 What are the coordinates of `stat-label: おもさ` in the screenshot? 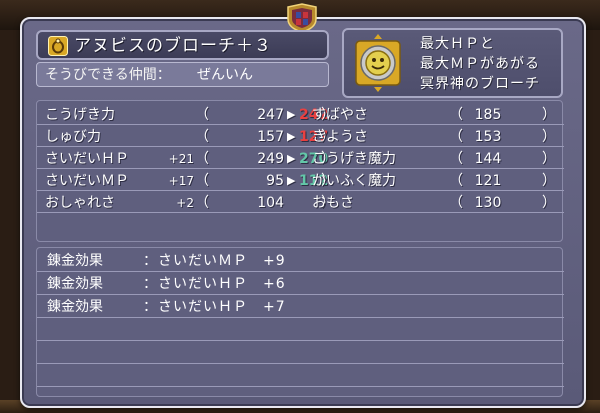 It's located at (333, 203).